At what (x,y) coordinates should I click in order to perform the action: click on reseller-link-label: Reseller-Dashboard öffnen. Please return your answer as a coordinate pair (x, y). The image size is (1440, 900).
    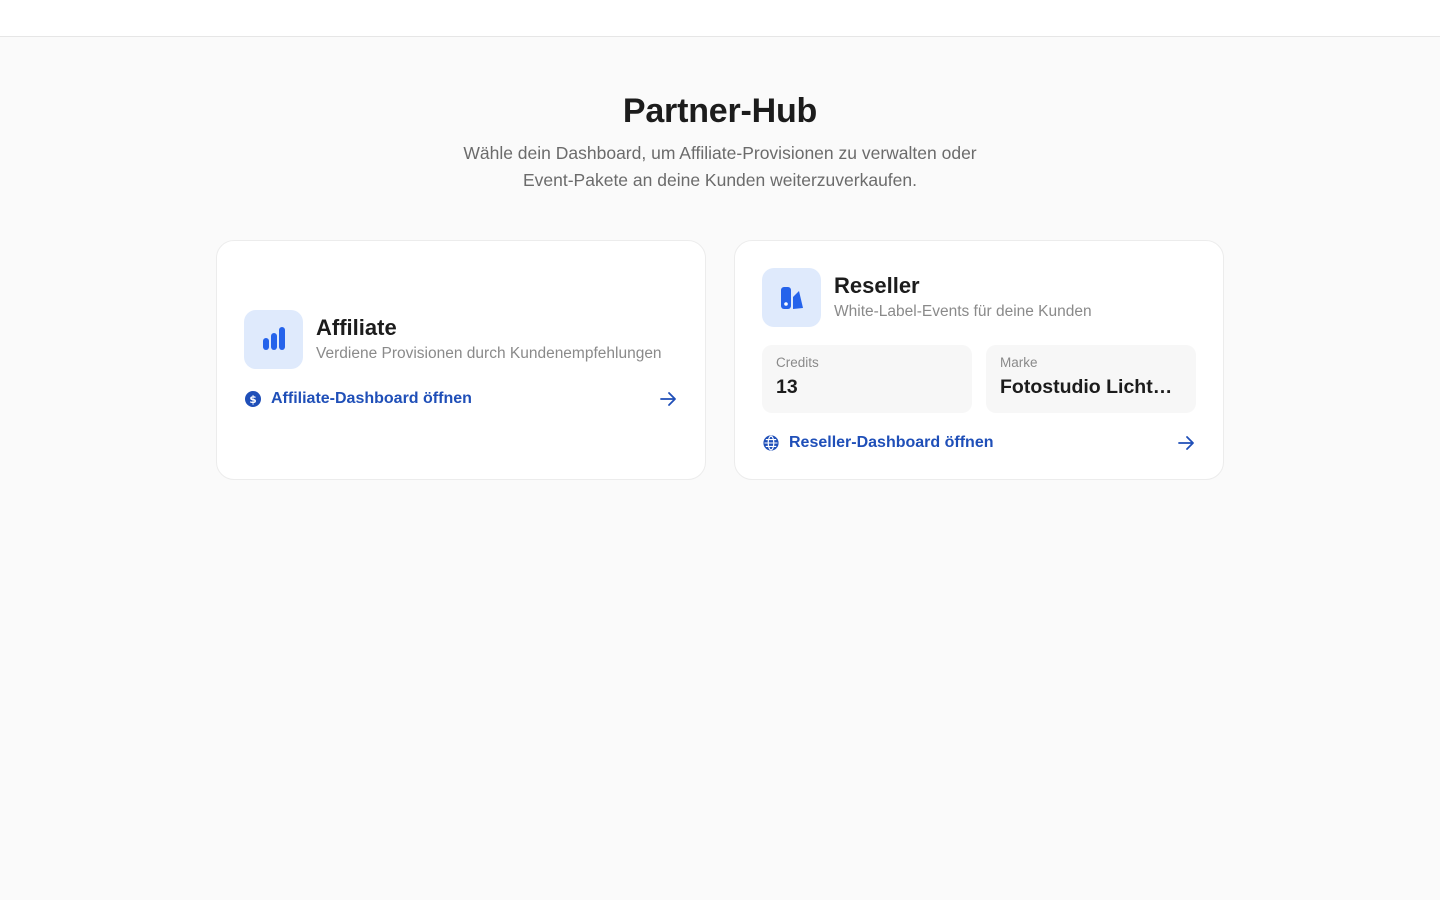
    Looking at the image, I should click on (891, 442).